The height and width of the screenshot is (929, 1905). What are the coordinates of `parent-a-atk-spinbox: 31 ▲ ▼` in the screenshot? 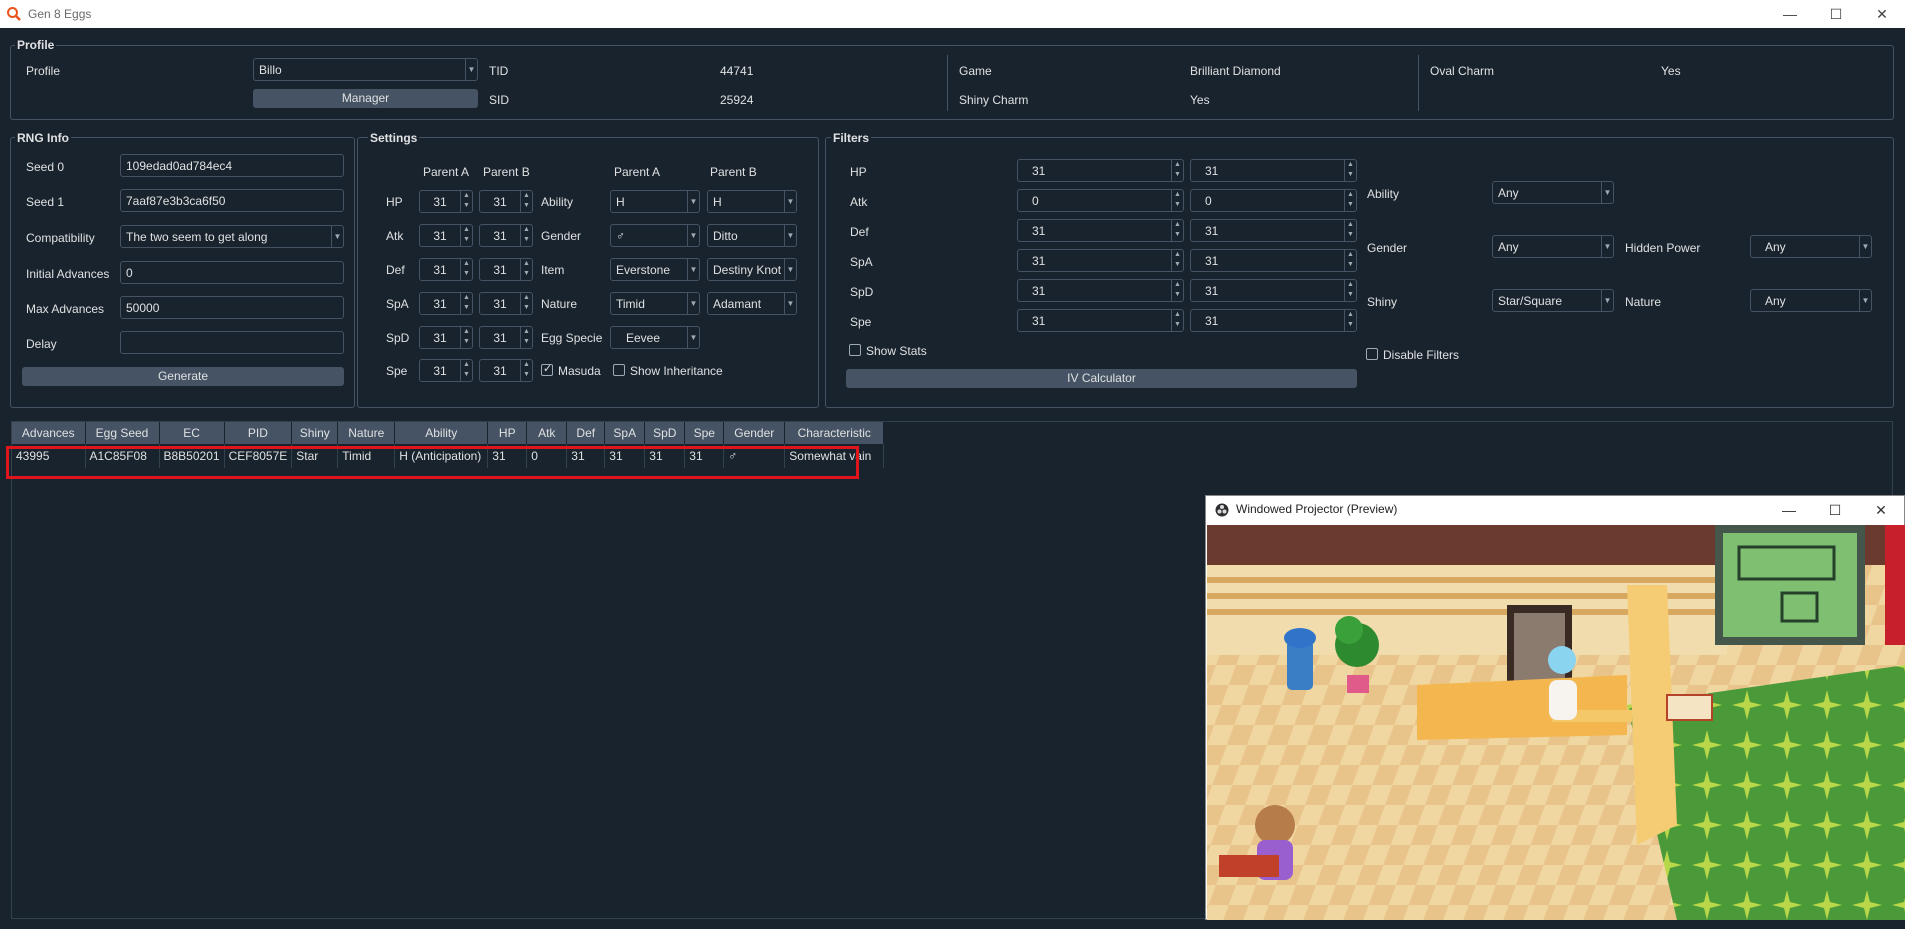 It's located at (446, 235).